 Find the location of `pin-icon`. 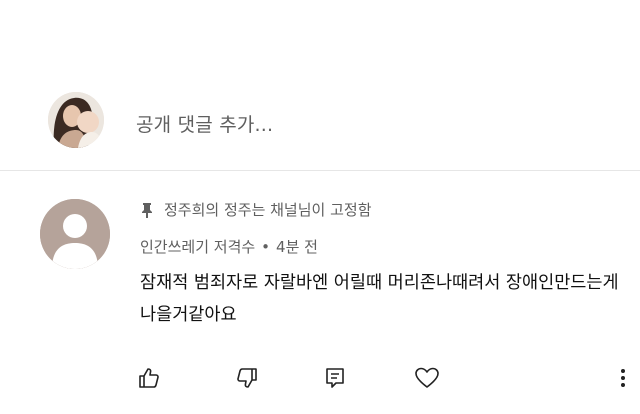

pin-icon is located at coordinates (147, 210).